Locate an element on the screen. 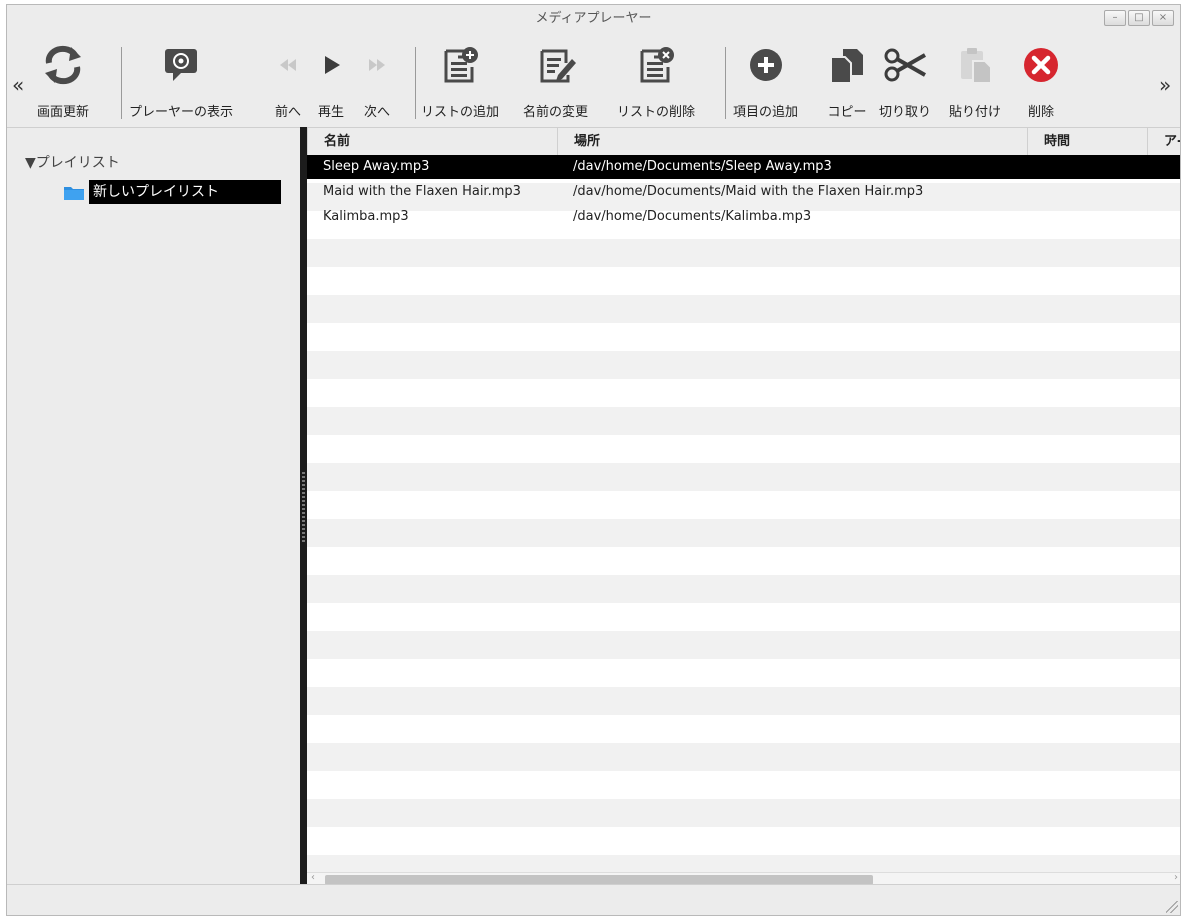 This screenshot has height=920, width=1187. delete-button: 削除 is located at coordinates (1041, 76).